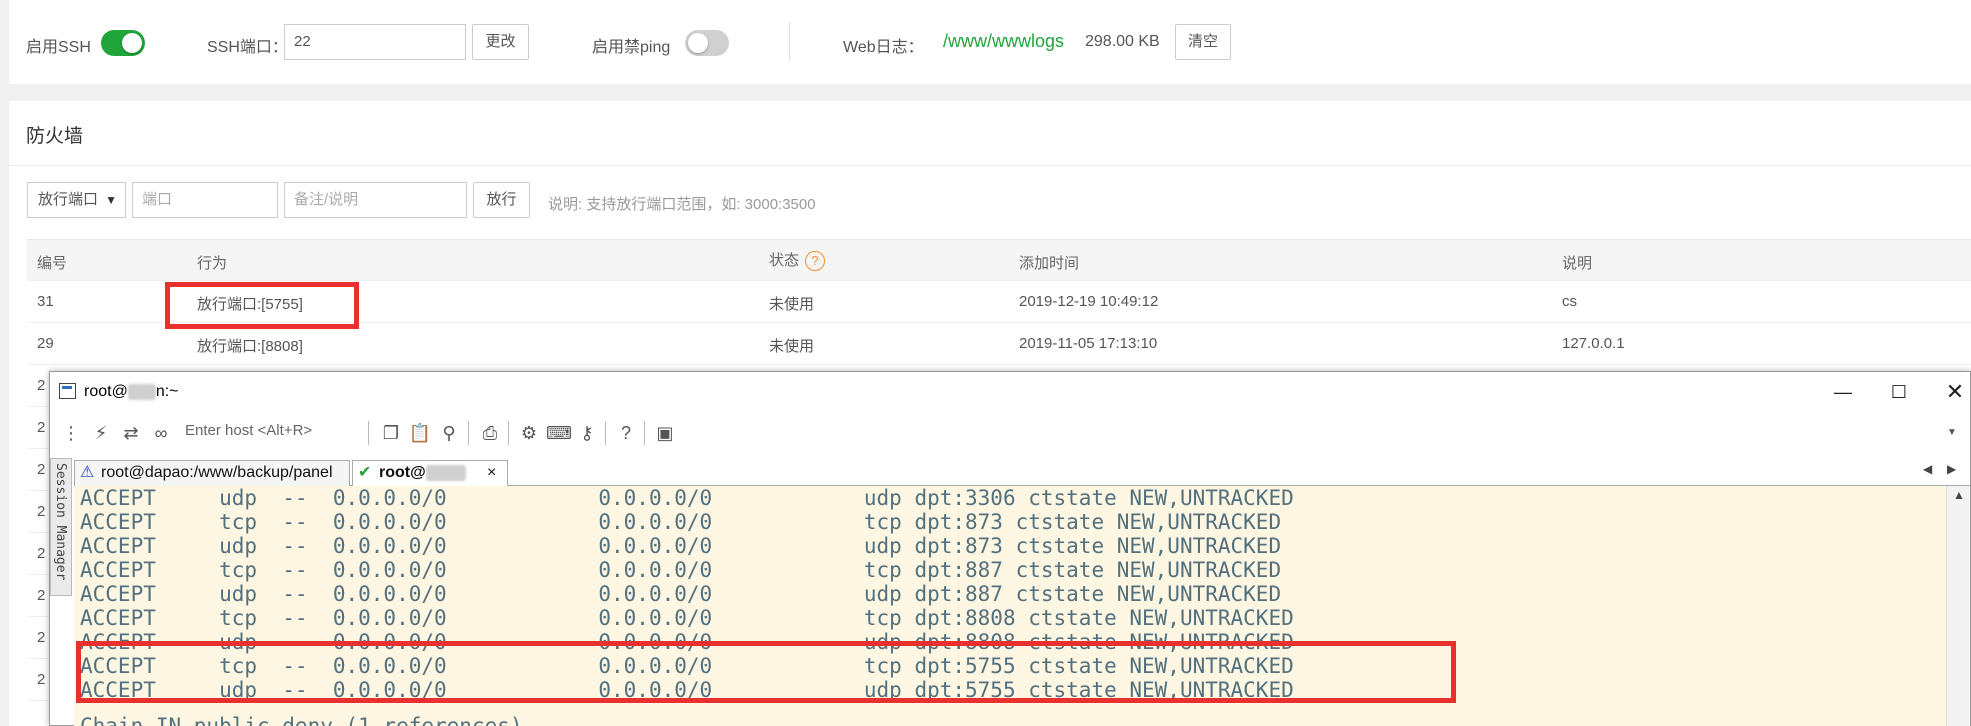 Image resolution: width=1971 pixels, height=726 pixels. Describe the element at coordinates (1003, 41) in the screenshot. I see `weblog-path-link: /www/wwwlogs` at that location.